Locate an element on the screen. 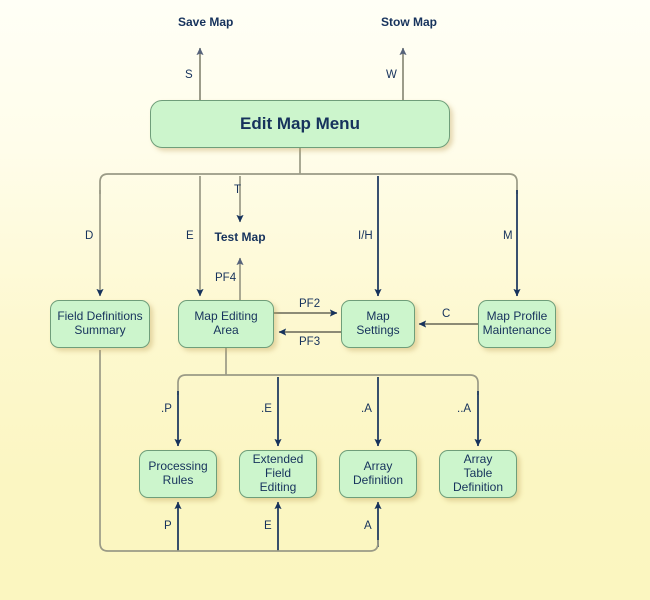  node-map-settings-text: Map Settings is located at coordinates (378, 323).